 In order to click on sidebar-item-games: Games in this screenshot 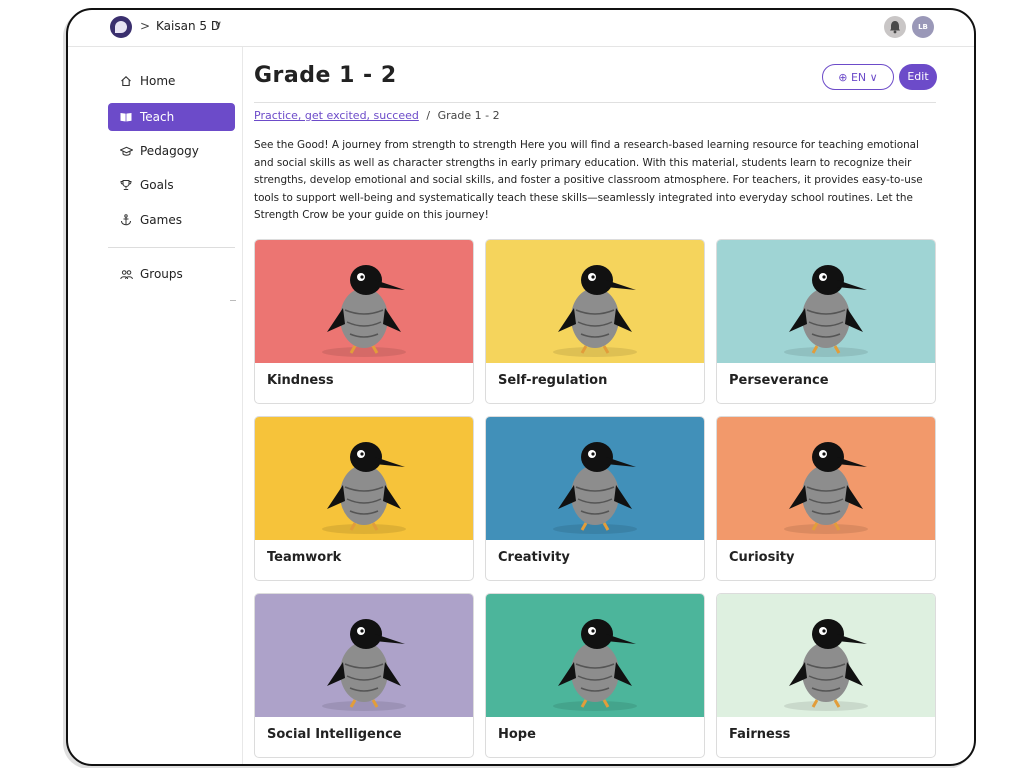, I will do `click(171, 220)`.